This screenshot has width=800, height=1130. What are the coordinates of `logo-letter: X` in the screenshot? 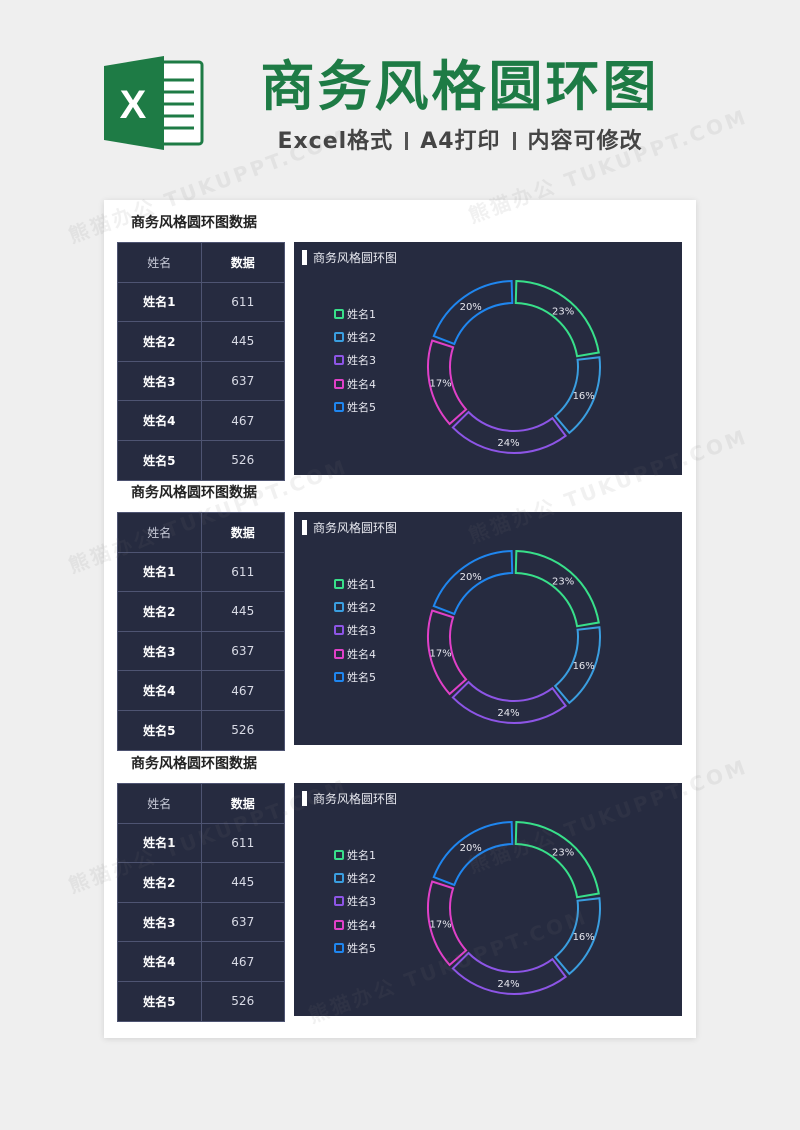 It's located at (133, 105).